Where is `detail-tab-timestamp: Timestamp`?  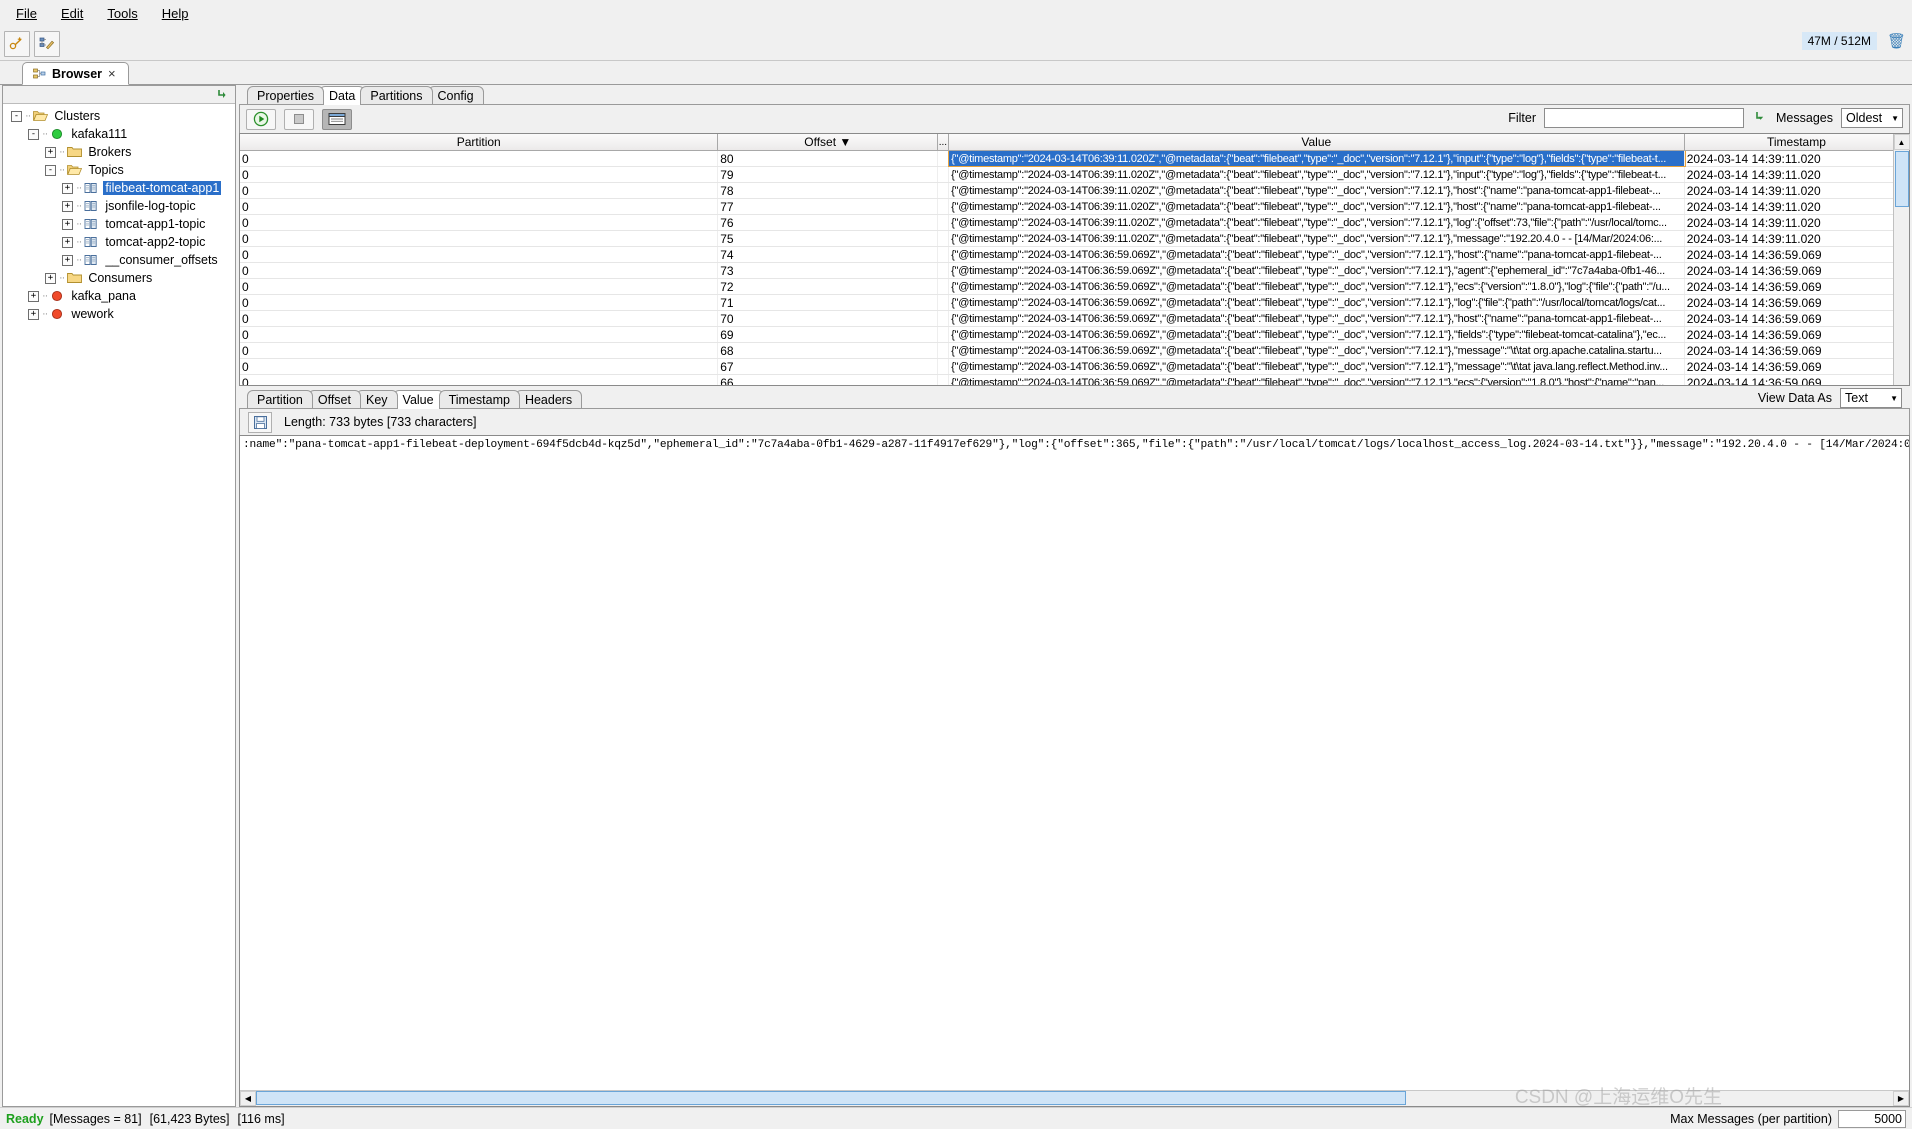 detail-tab-timestamp: Timestamp is located at coordinates (479, 399).